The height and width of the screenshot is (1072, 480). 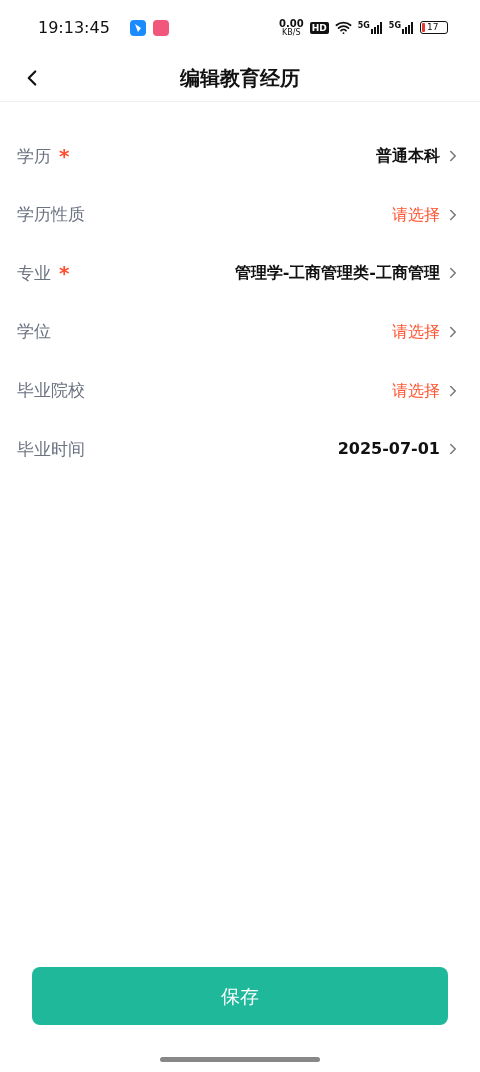 I want to click on battery-level: 17, so click(x=433, y=27).